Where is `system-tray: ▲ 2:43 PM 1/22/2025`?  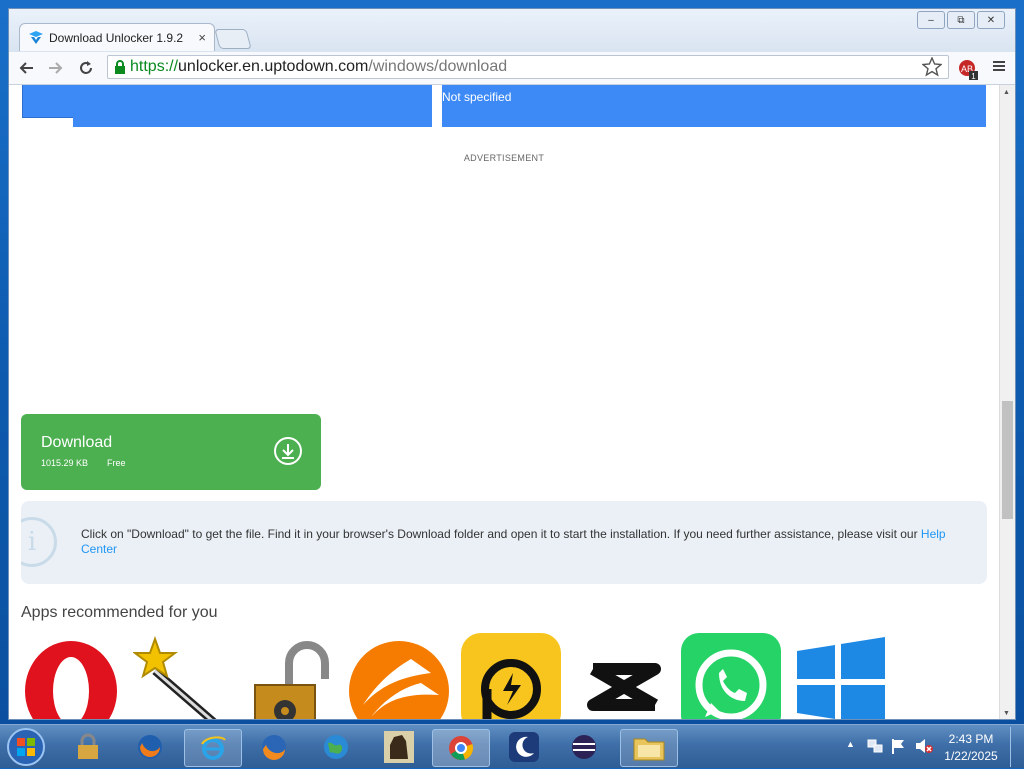 system-tray: ▲ 2:43 PM 1/22/2025 is located at coordinates (932, 747).